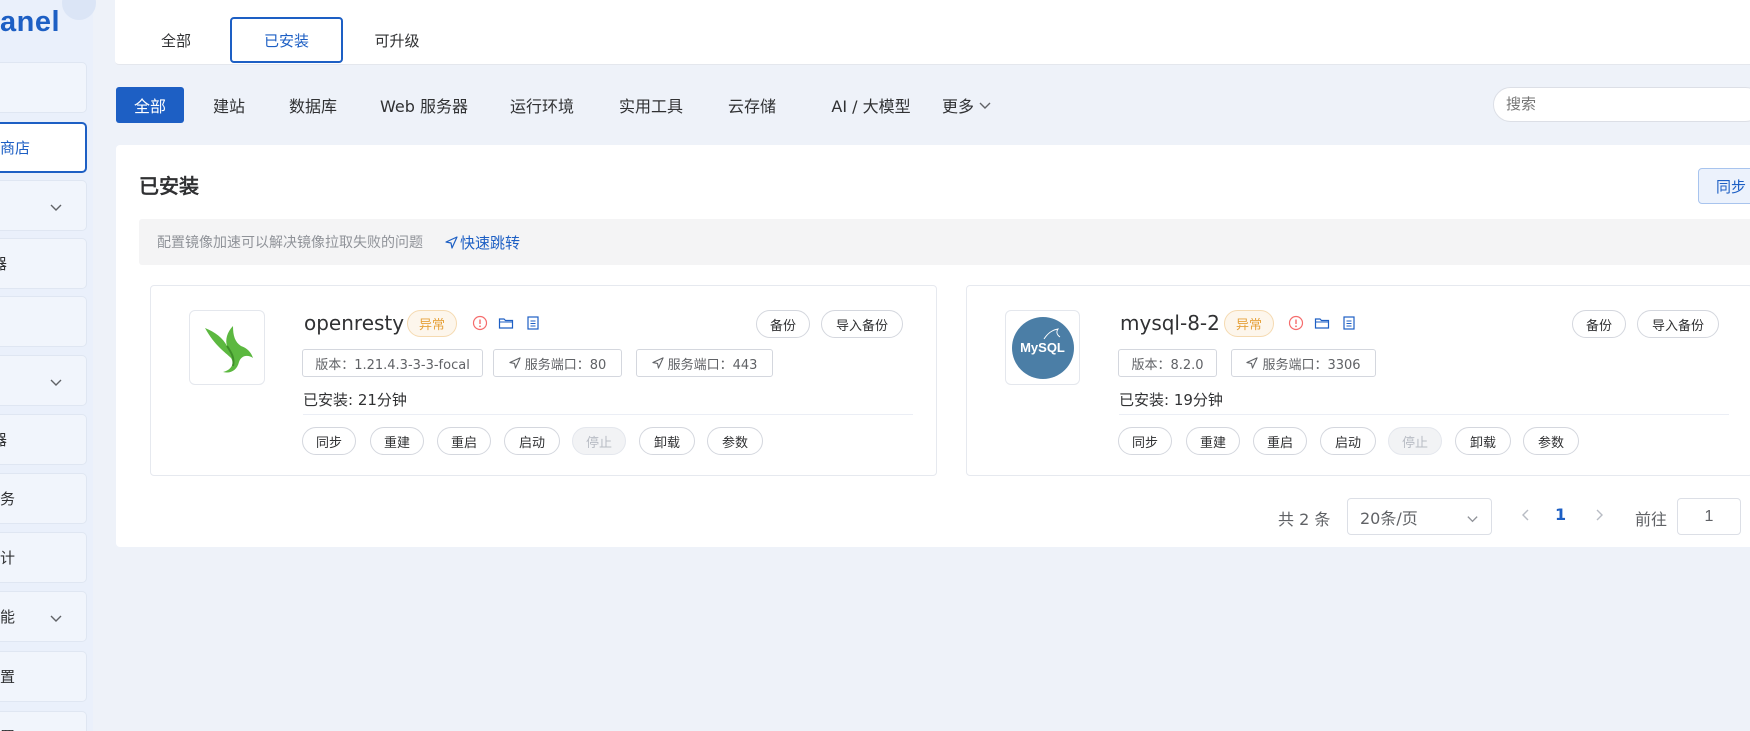 The image size is (1750, 731). I want to click on category-website: 建站, so click(229, 105).